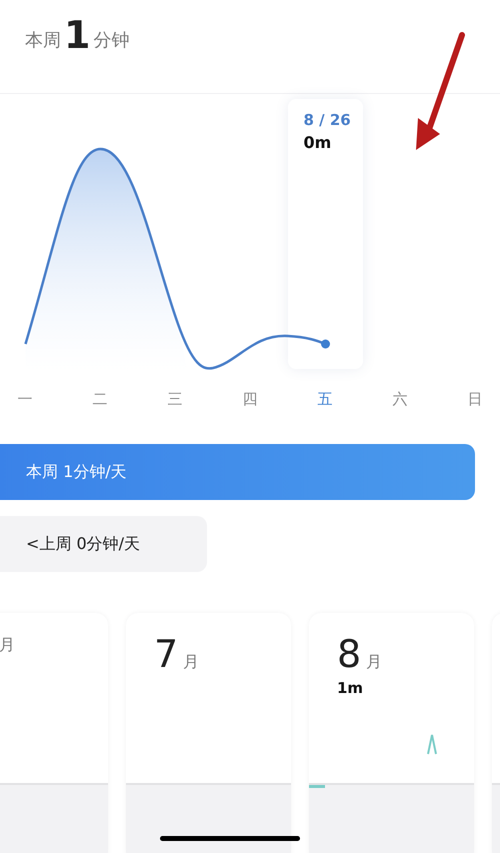 The width and height of the screenshot is (500, 853). I want to click on month-card: 月, so click(54, 733).